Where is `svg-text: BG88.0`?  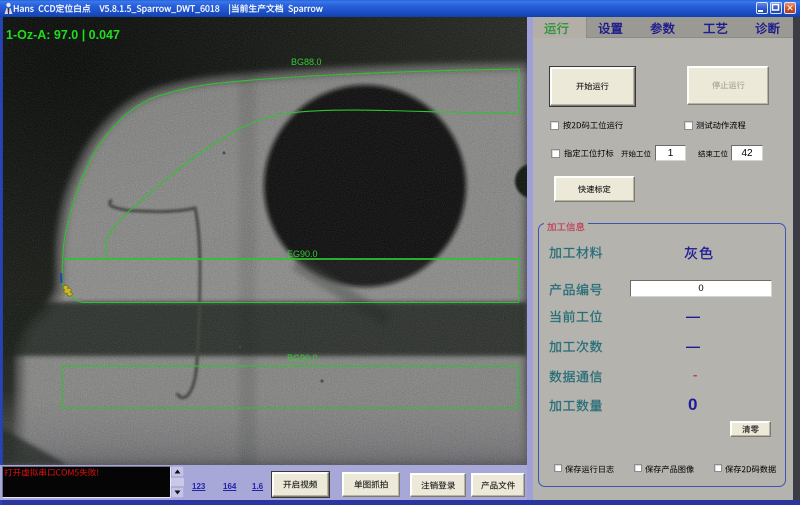
svg-text: BG88.0 is located at coordinates (306, 62).